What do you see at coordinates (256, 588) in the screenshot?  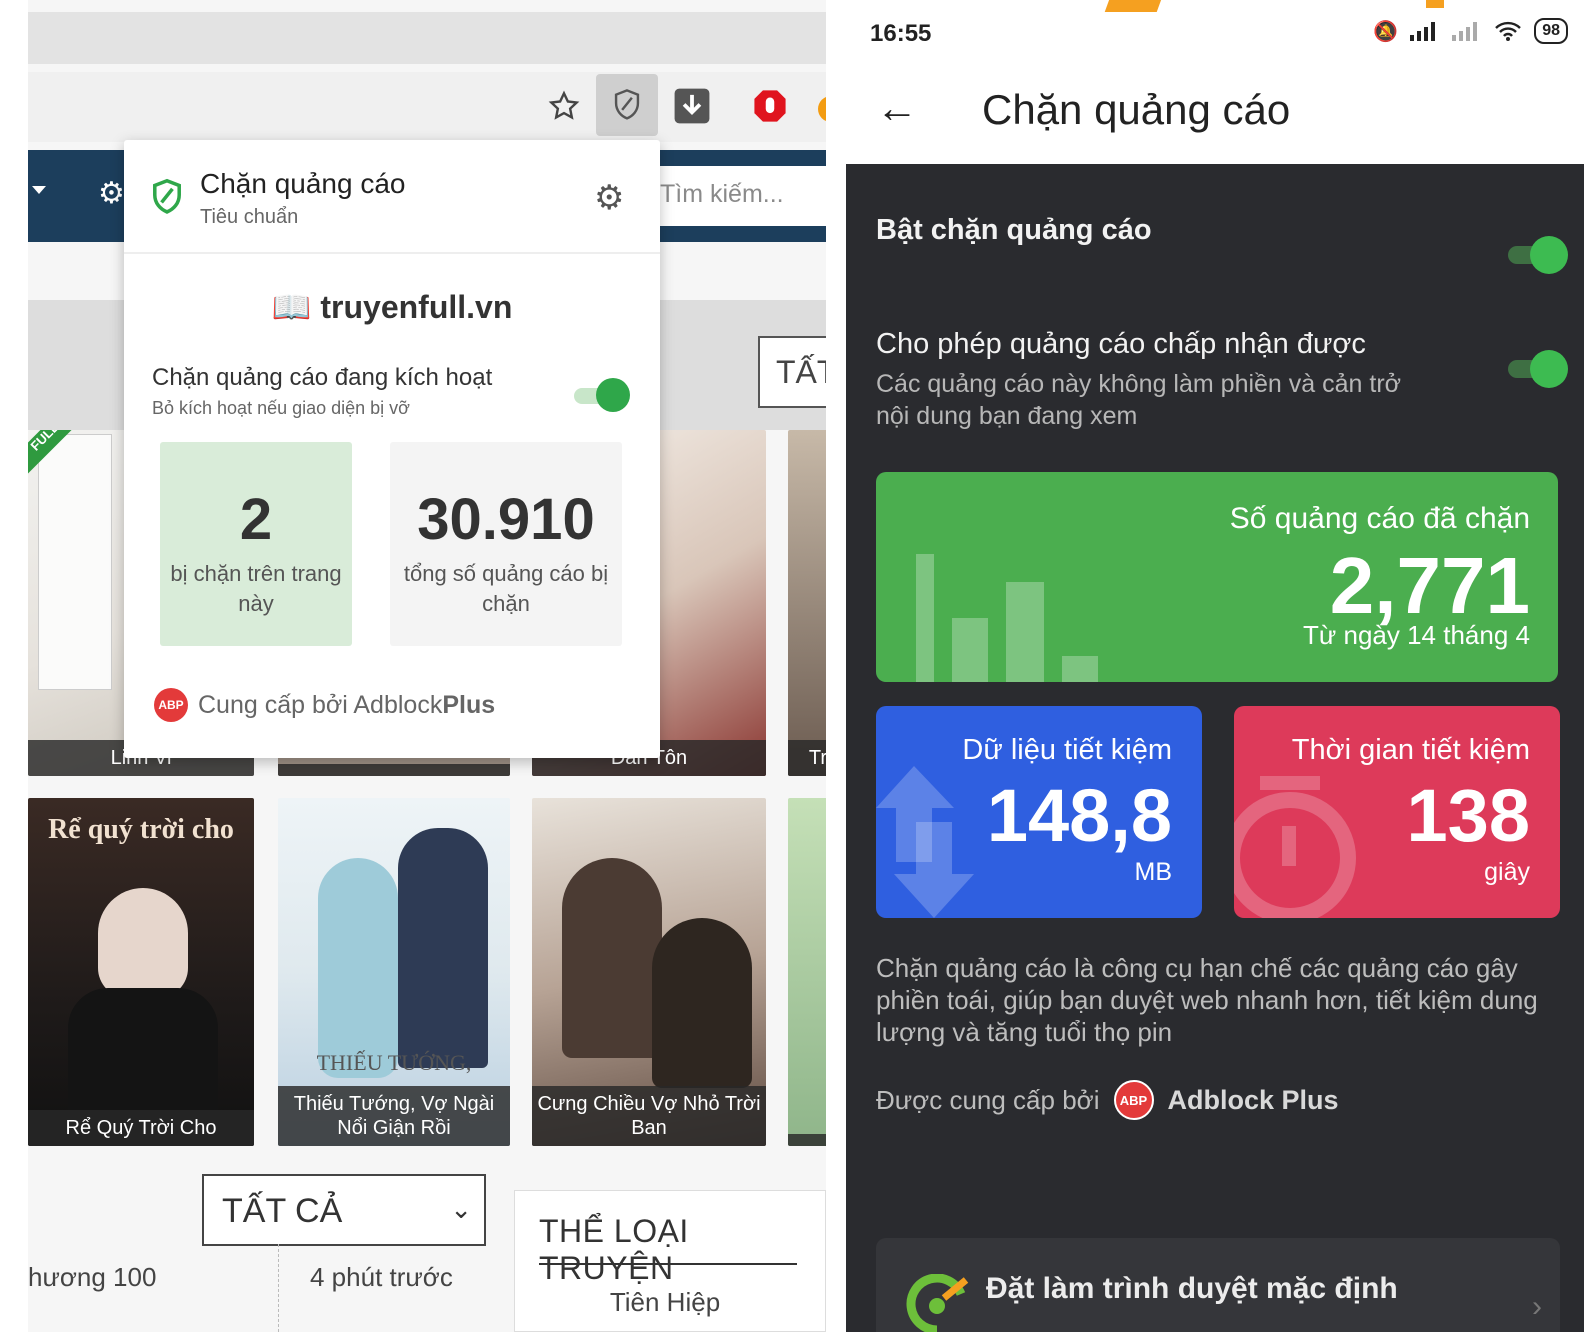 I see `page-blocked-label: bị chặn trên trang này` at bounding box center [256, 588].